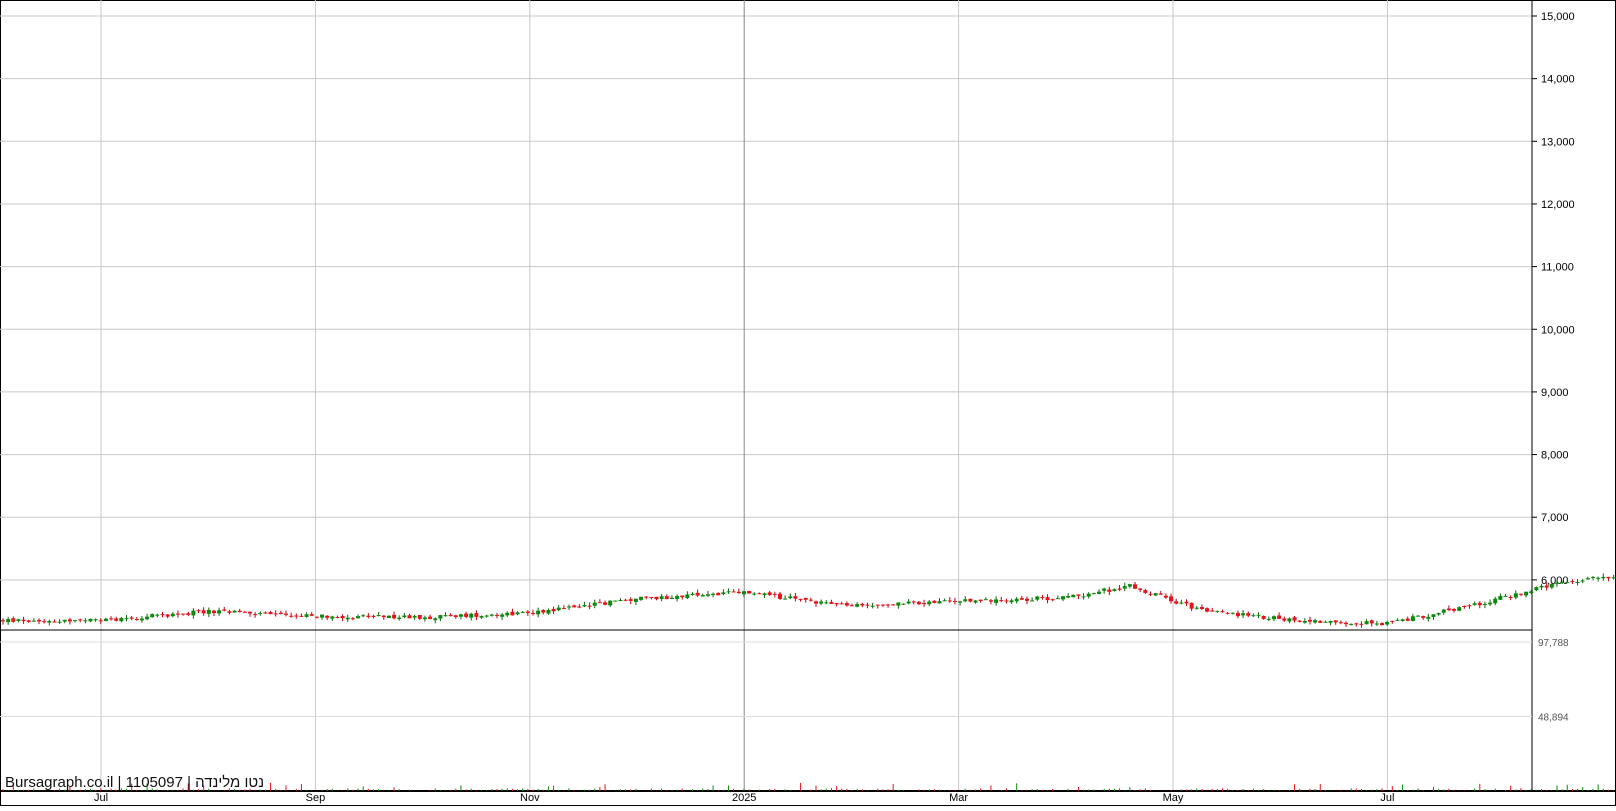 This screenshot has height=811, width=1616. What do you see at coordinates (135, 782) in the screenshot?
I see `watermark-label: Bursagraph.co.il | 1105097 | נטו מלינדה` at bounding box center [135, 782].